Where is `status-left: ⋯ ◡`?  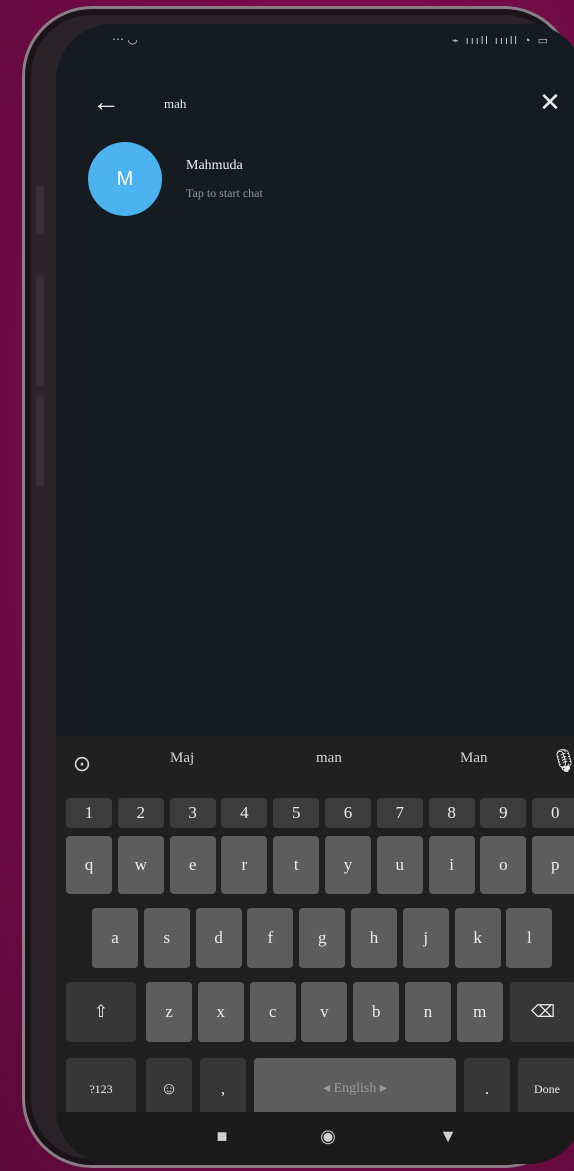 status-left: ⋯ ◡ is located at coordinates (125, 39).